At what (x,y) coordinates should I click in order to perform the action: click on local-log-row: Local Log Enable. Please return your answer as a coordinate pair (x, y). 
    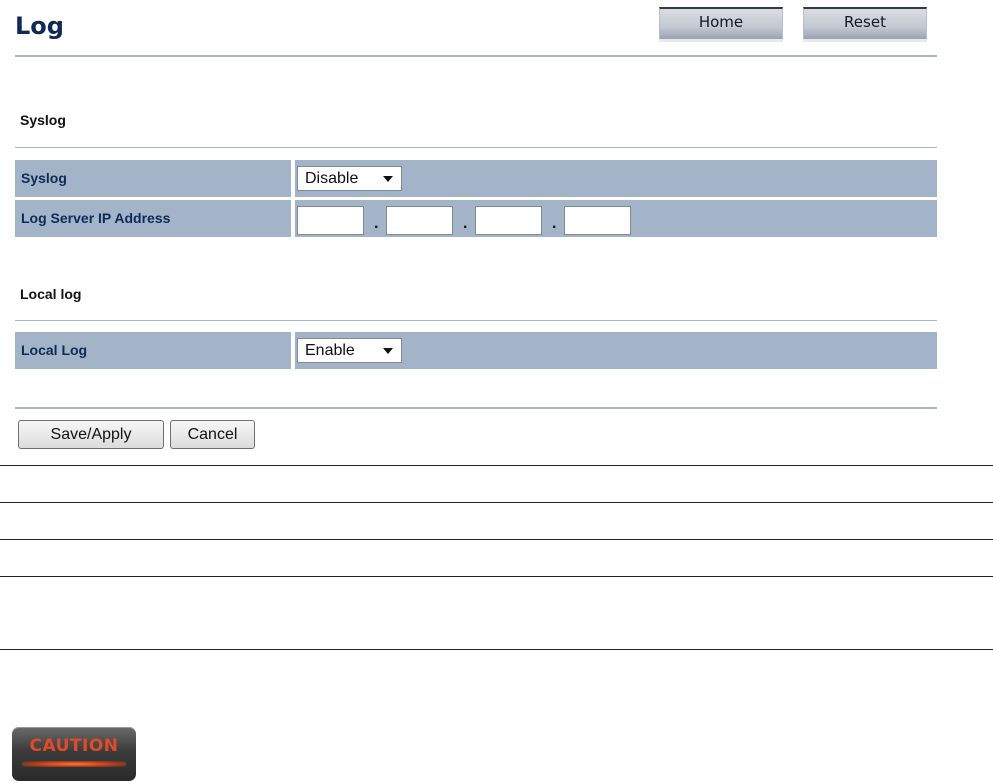
    Looking at the image, I should click on (476, 350).